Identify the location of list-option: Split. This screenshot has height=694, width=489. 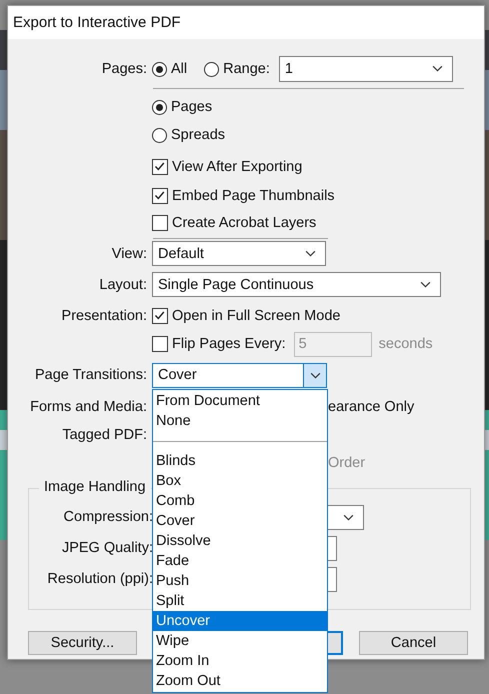
(240, 601).